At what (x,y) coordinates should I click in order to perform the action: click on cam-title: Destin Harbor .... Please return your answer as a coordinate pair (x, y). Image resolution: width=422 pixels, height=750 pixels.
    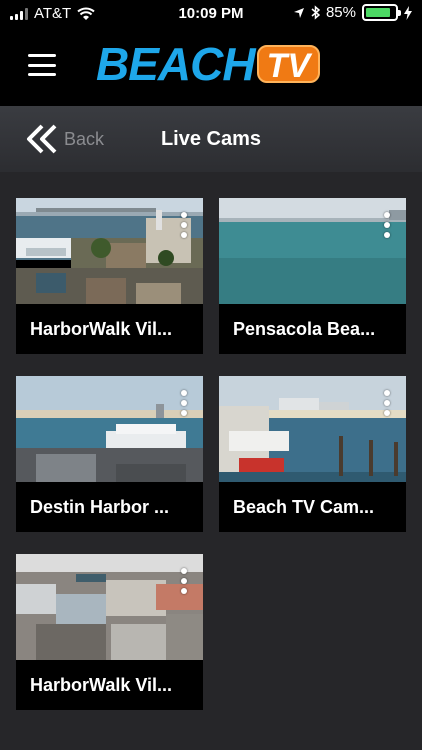
    Looking at the image, I should click on (100, 507).